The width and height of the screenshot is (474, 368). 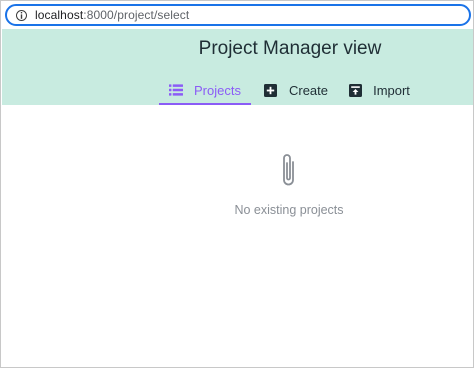 I want to click on plus-square-icon, so click(x=271, y=90).